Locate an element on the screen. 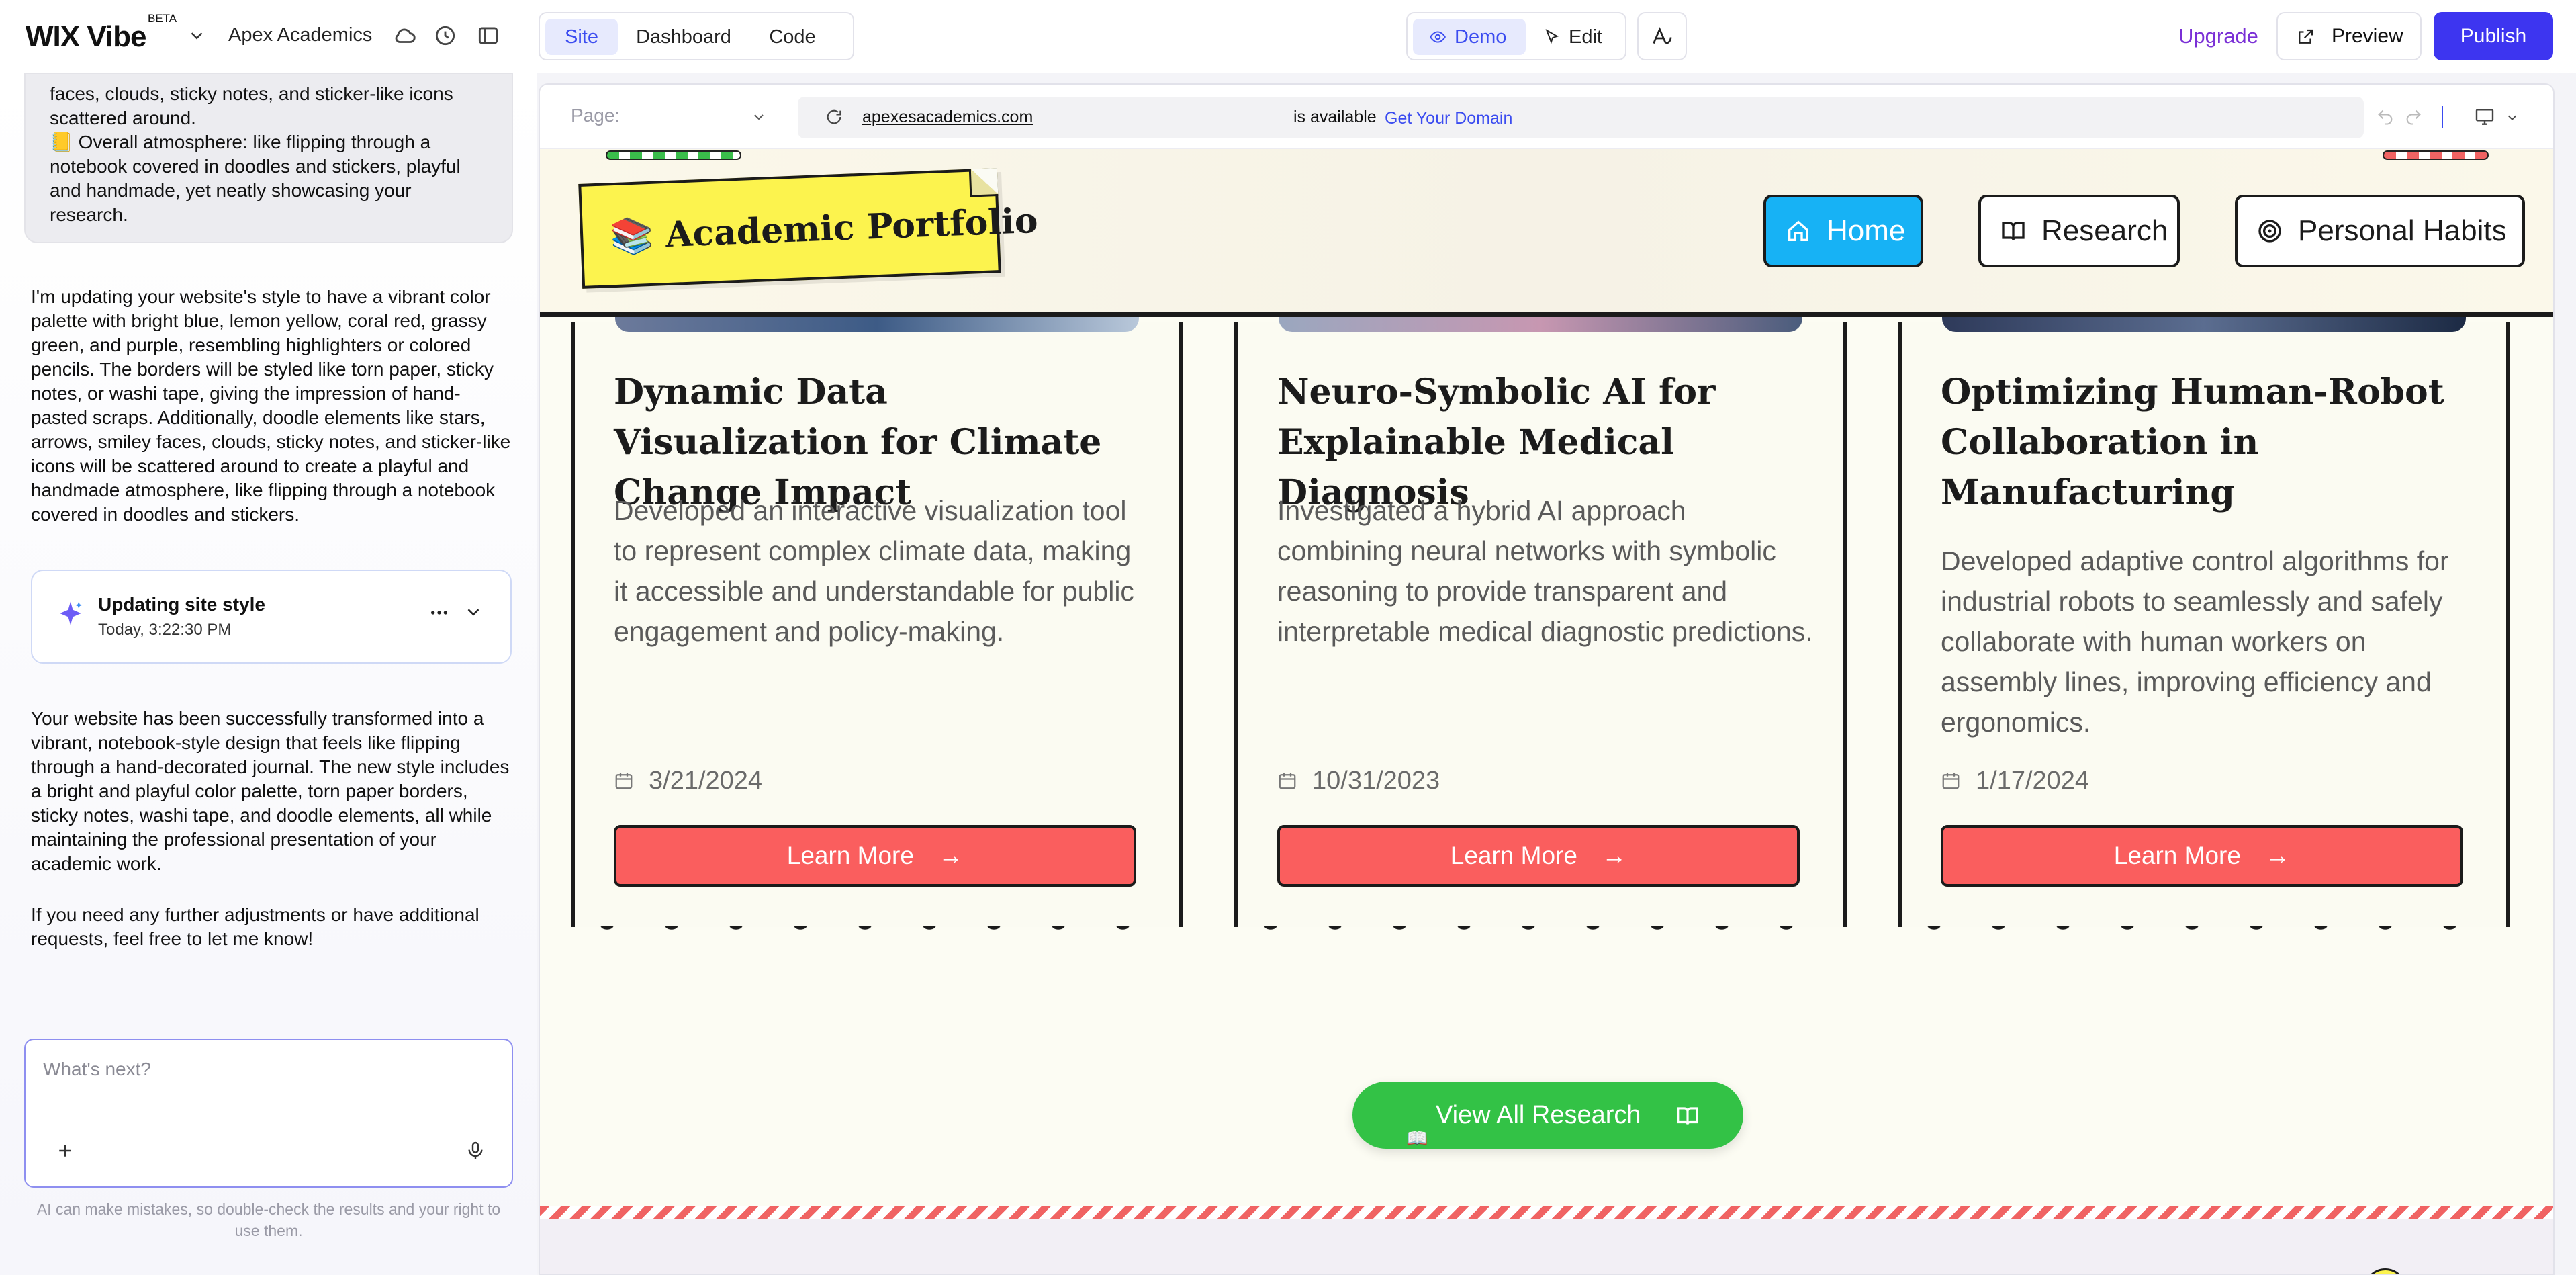 The width and height of the screenshot is (2576, 1275). washi-tape-divider is located at coordinates (1546, 1212).